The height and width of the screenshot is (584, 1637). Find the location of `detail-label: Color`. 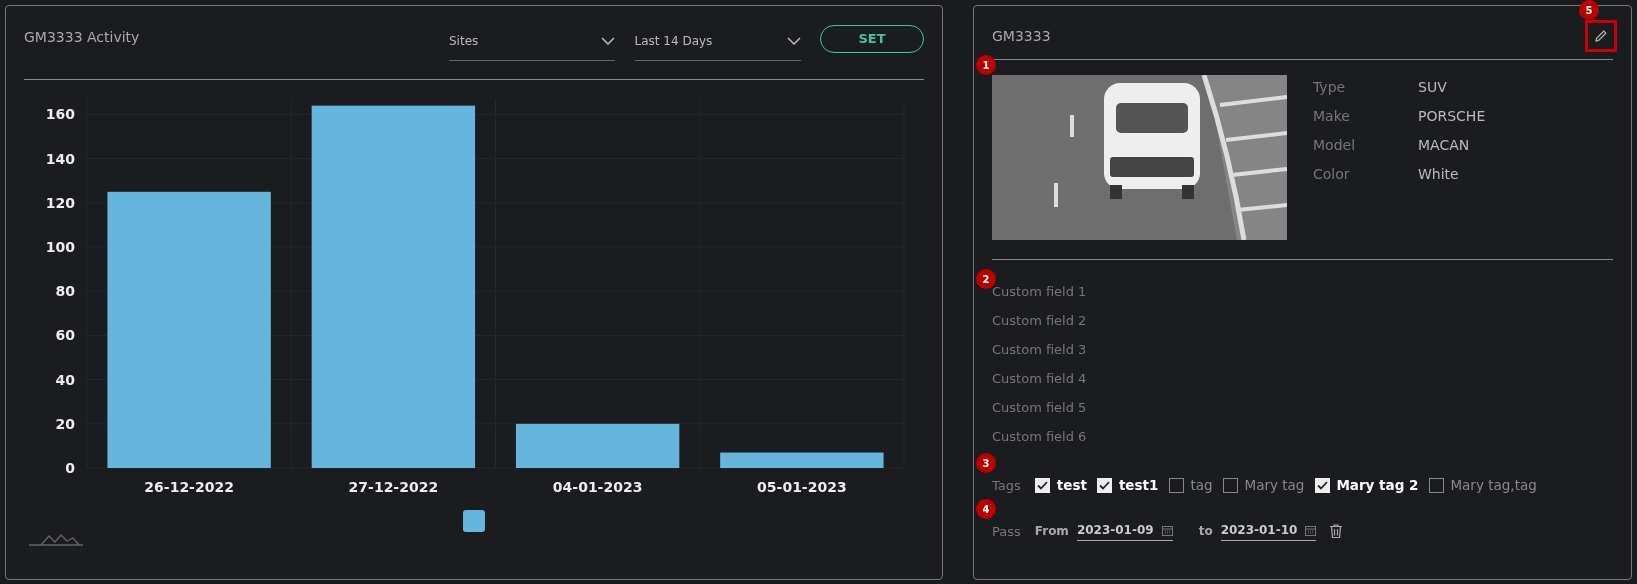

detail-label: Color is located at coordinates (1332, 174).